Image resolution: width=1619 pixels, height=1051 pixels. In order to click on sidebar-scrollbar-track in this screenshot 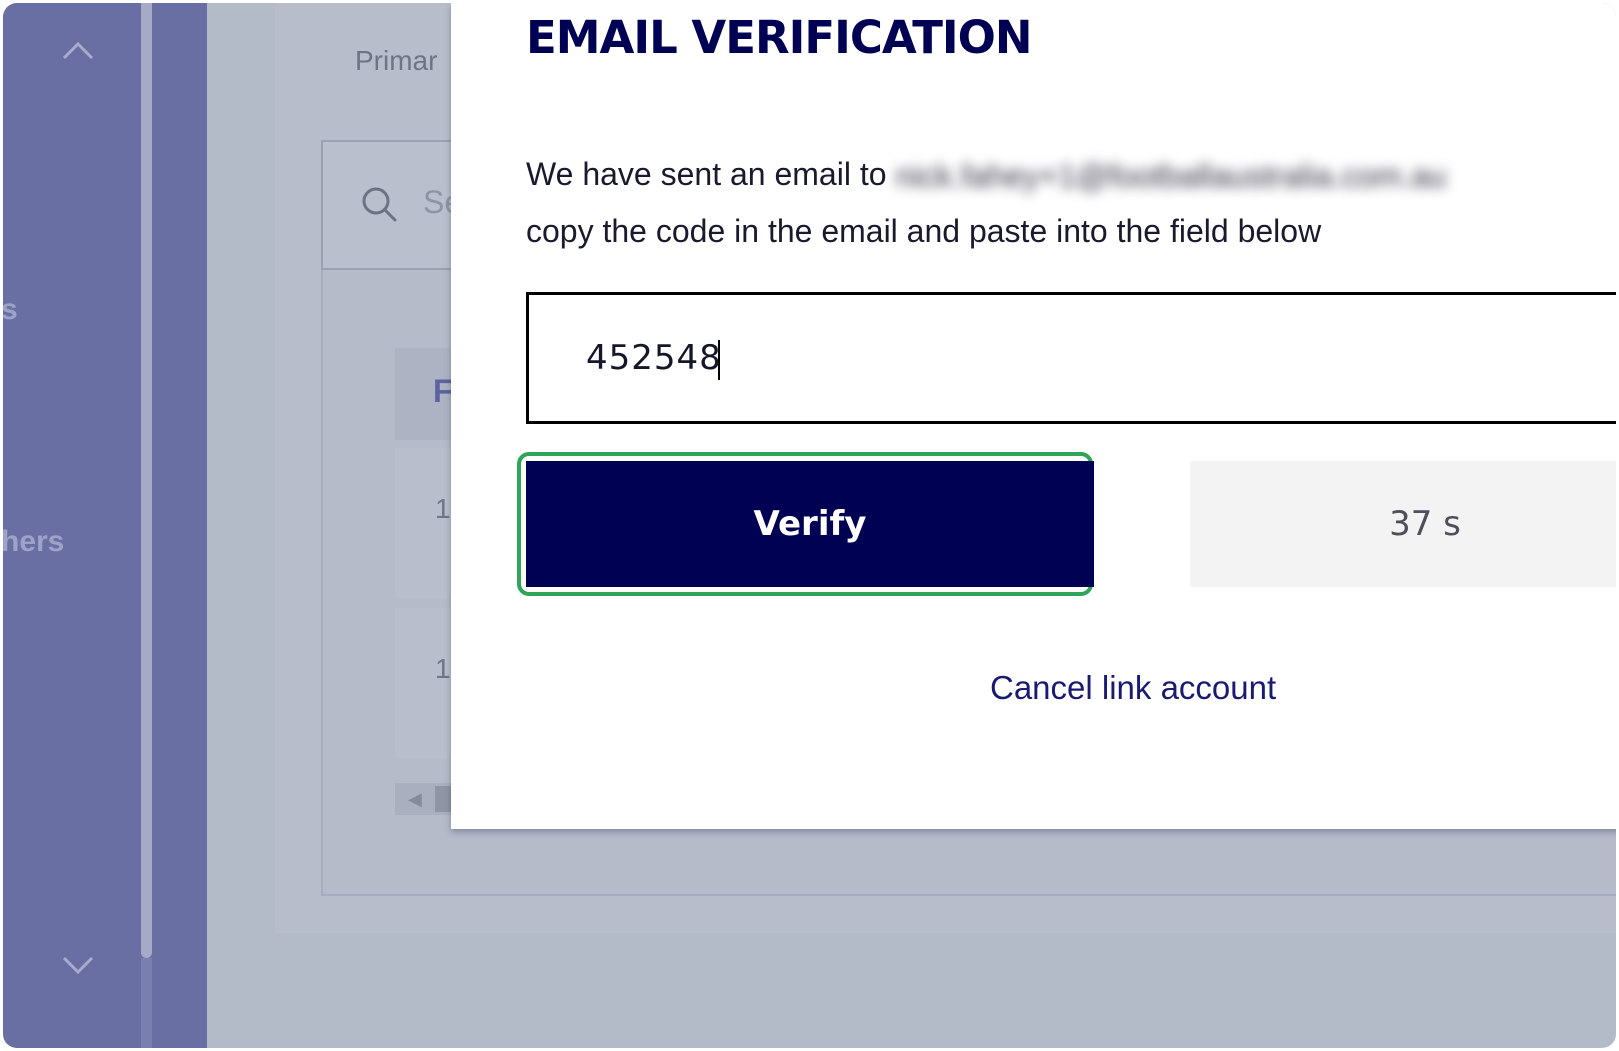, I will do `click(146, 1003)`.